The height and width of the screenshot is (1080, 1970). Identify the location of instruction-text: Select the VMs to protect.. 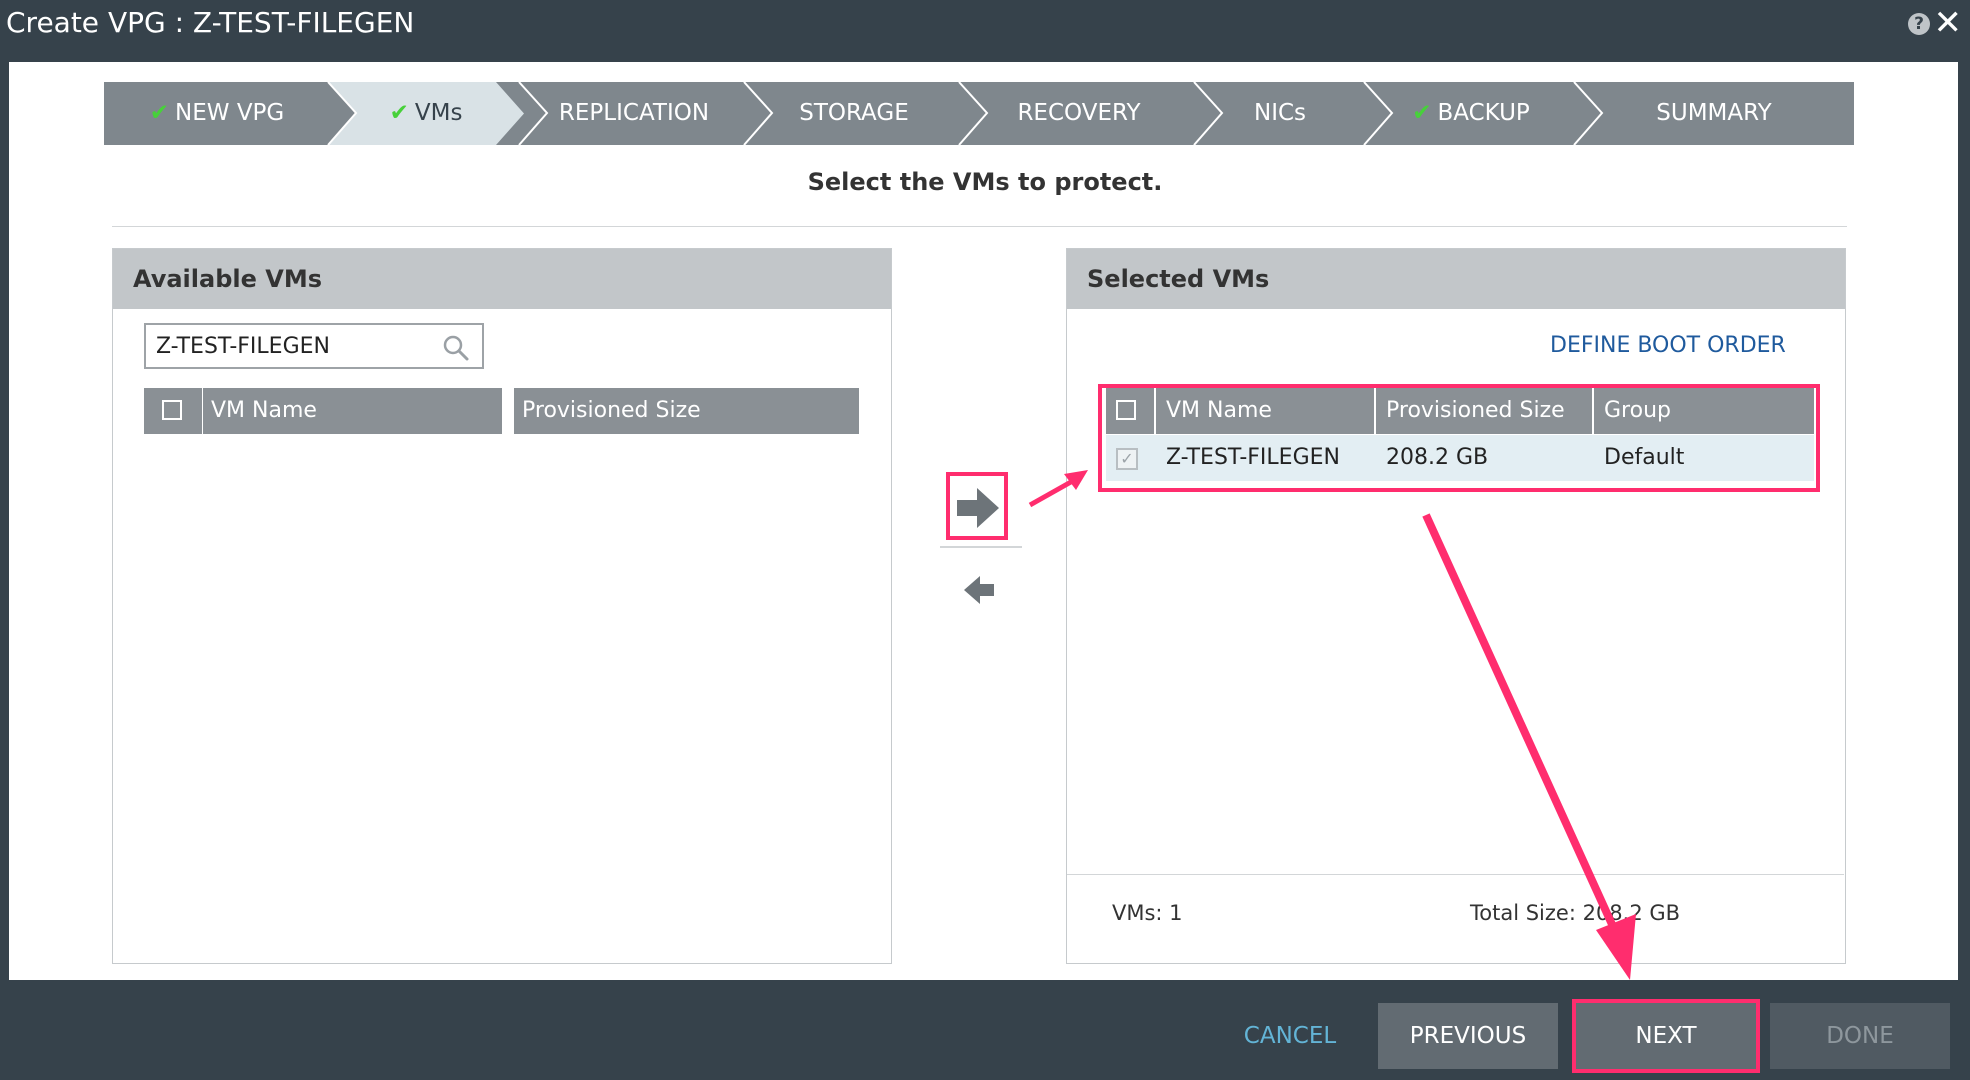
(985, 182).